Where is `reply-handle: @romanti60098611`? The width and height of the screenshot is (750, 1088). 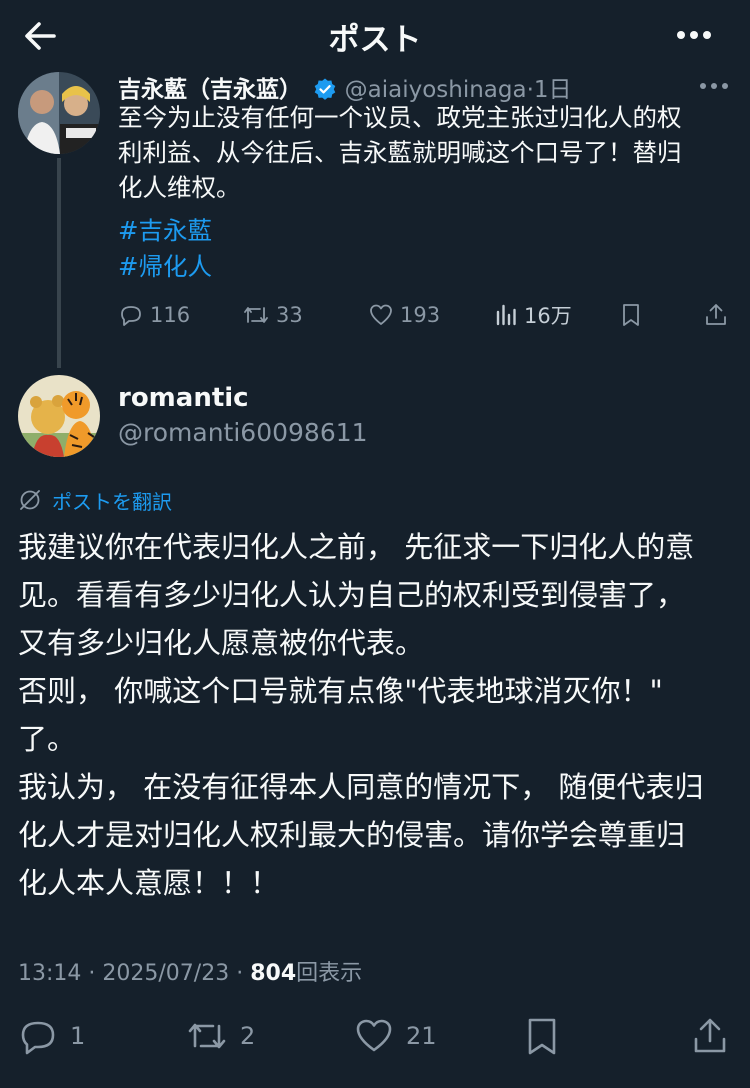 reply-handle: @romanti60098611 is located at coordinates (243, 432).